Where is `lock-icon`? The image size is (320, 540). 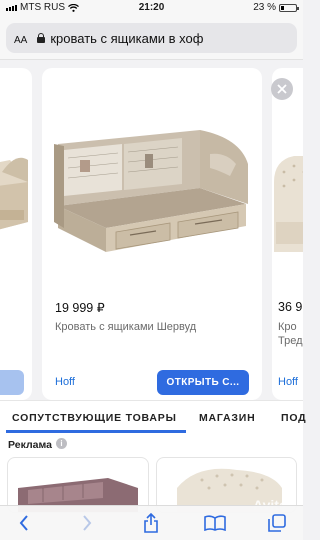 lock-icon is located at coordinates (41, 38).